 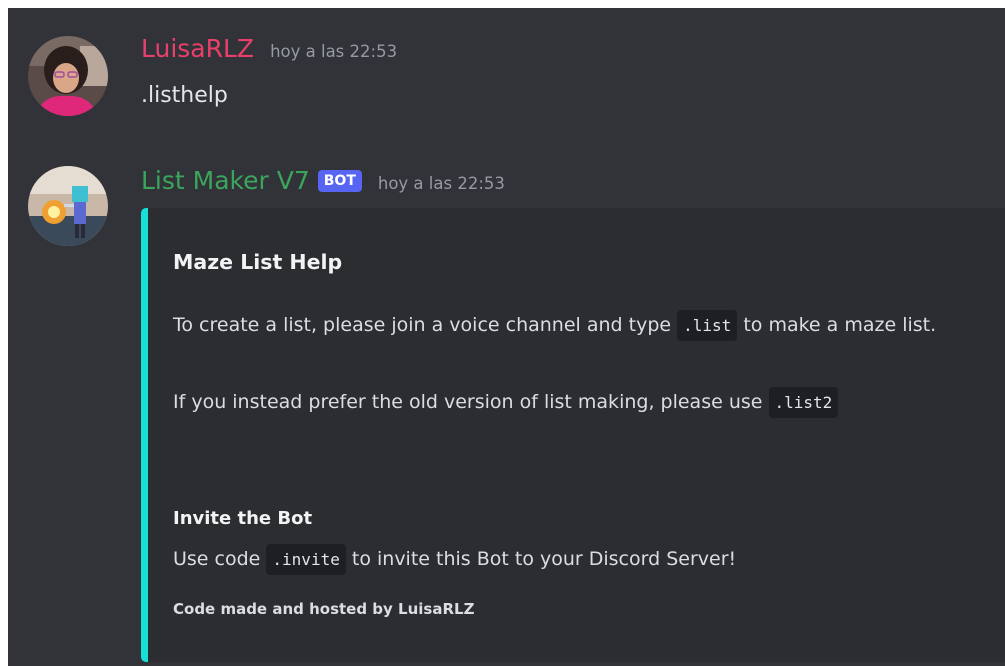 What do you see at coordinates (837, 325) in the screenshot?
I see `text: to make a maze list.` at bounding box center [837, 325].